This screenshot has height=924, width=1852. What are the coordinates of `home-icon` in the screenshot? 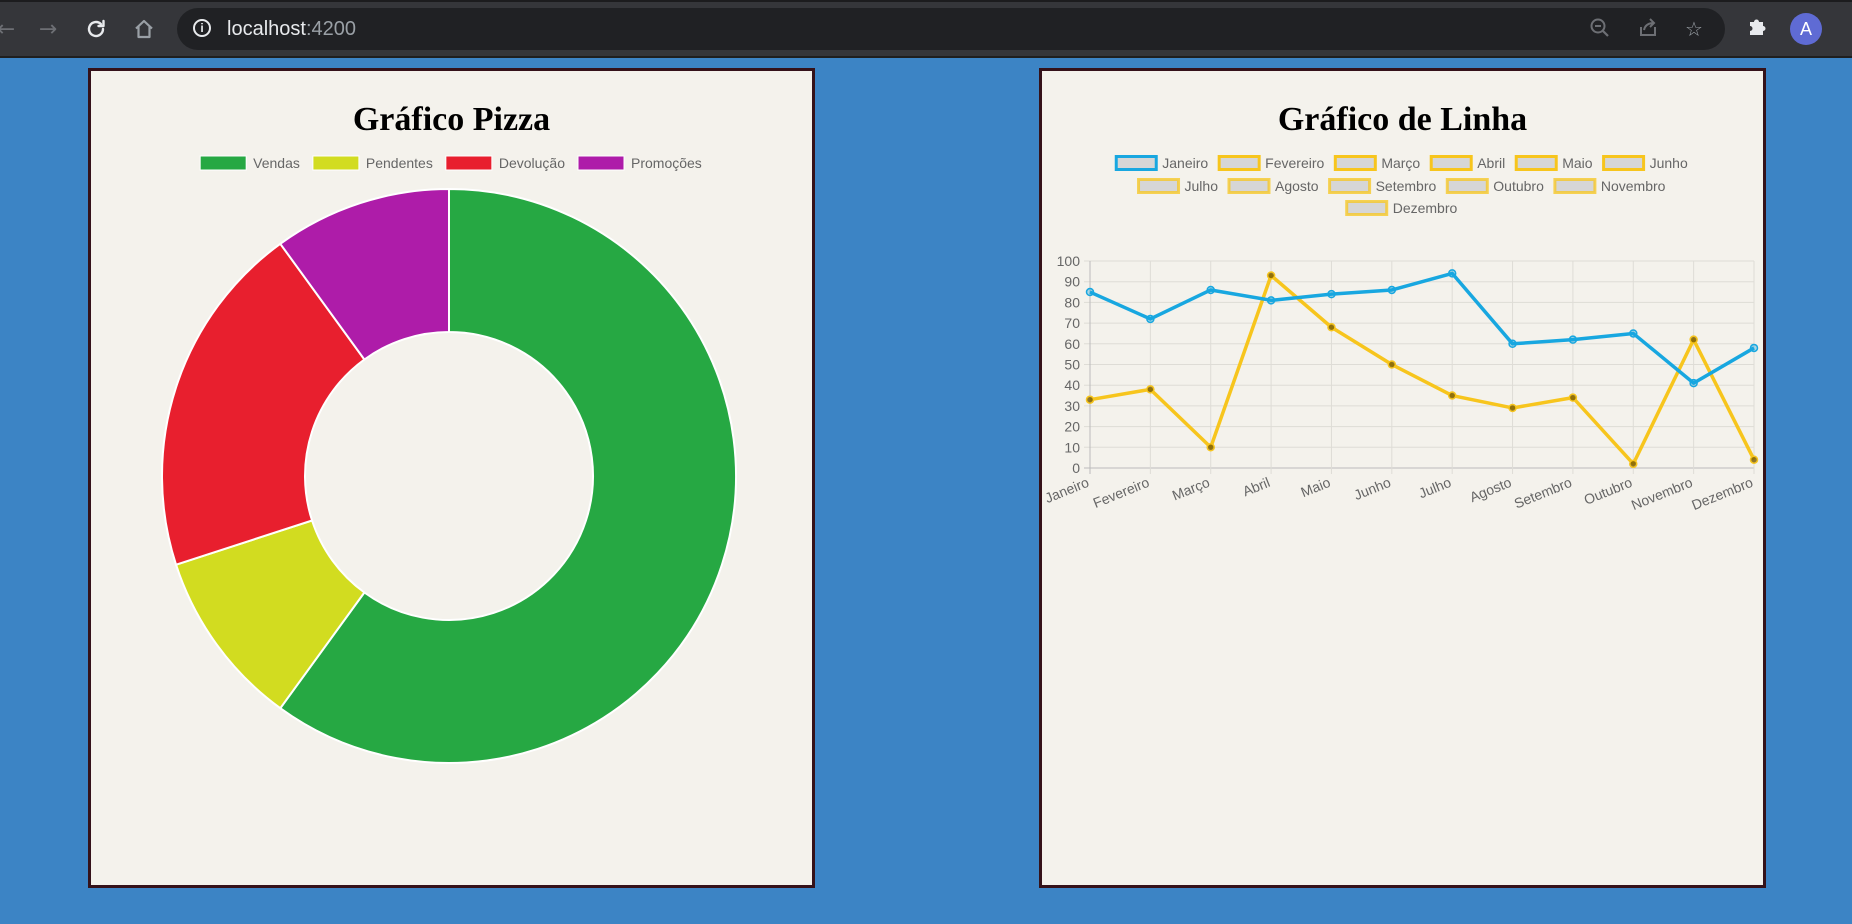 It's located at (144, 29).